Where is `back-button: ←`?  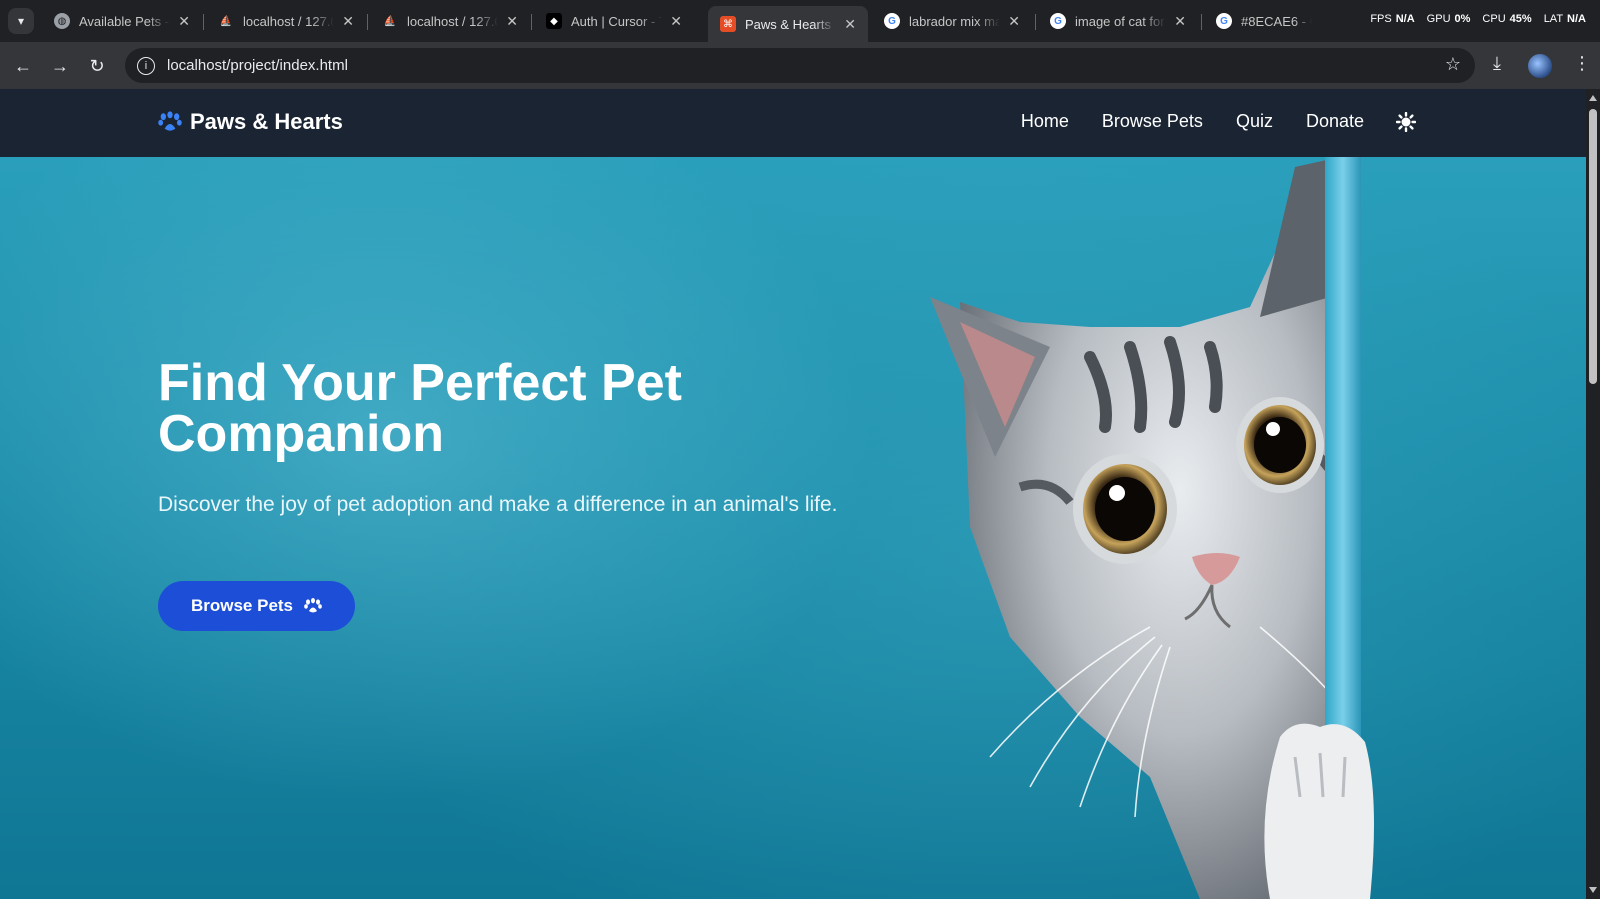 back-button: ← is located at coordinates (23, 66).